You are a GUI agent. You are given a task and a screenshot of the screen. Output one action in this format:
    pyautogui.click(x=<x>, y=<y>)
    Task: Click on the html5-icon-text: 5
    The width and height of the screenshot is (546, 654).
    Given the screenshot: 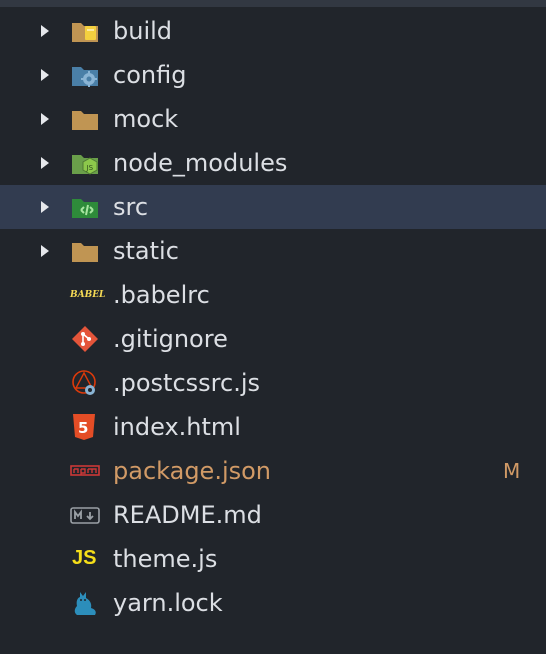 What is the action you would take?
    pyautogui.click(x=83, y=428)
    